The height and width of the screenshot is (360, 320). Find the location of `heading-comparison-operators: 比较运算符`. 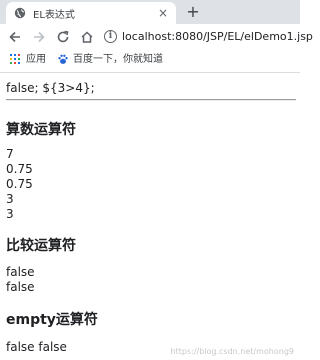

heading-comparison-operators: 比较运算符 is located at coordinates (41, 246).